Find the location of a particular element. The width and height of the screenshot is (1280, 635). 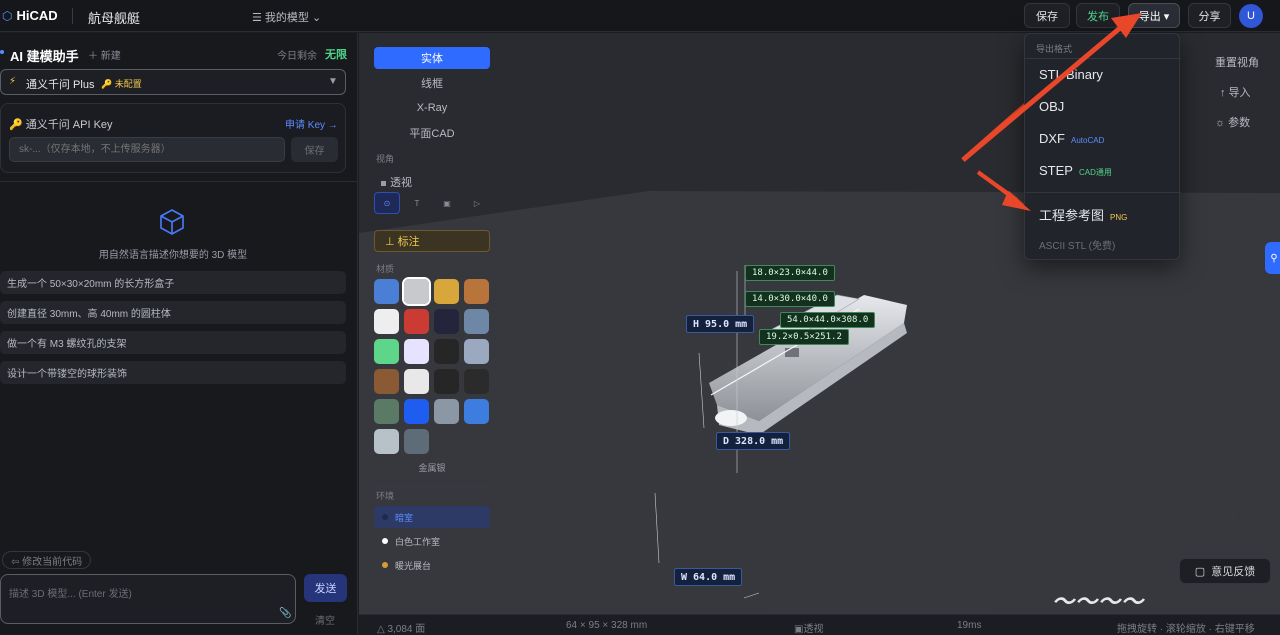

api-key-input is located at coordinates (147, 149).